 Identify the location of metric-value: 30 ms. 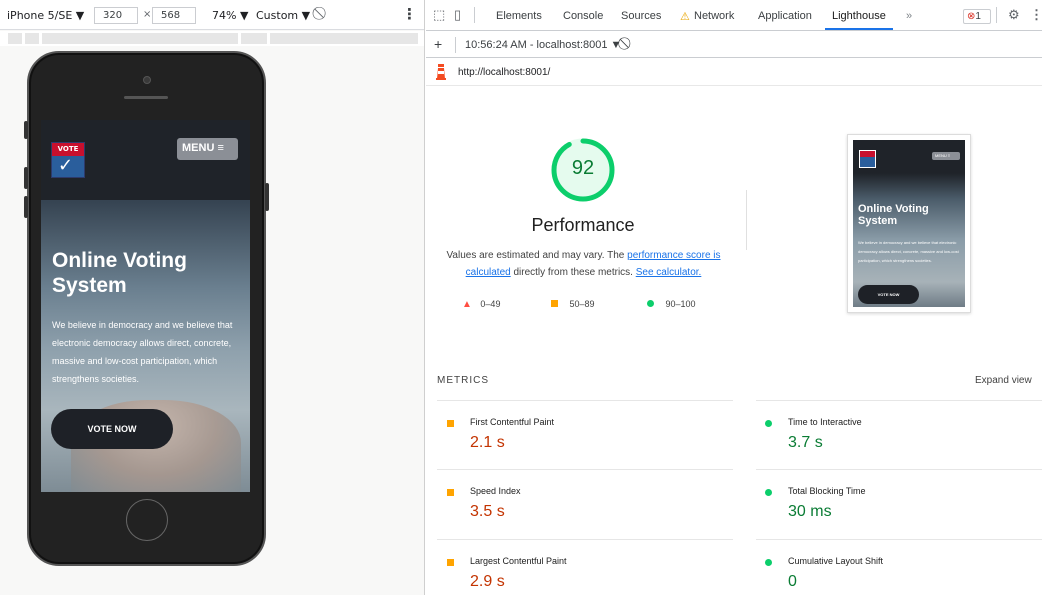
(810, 511).